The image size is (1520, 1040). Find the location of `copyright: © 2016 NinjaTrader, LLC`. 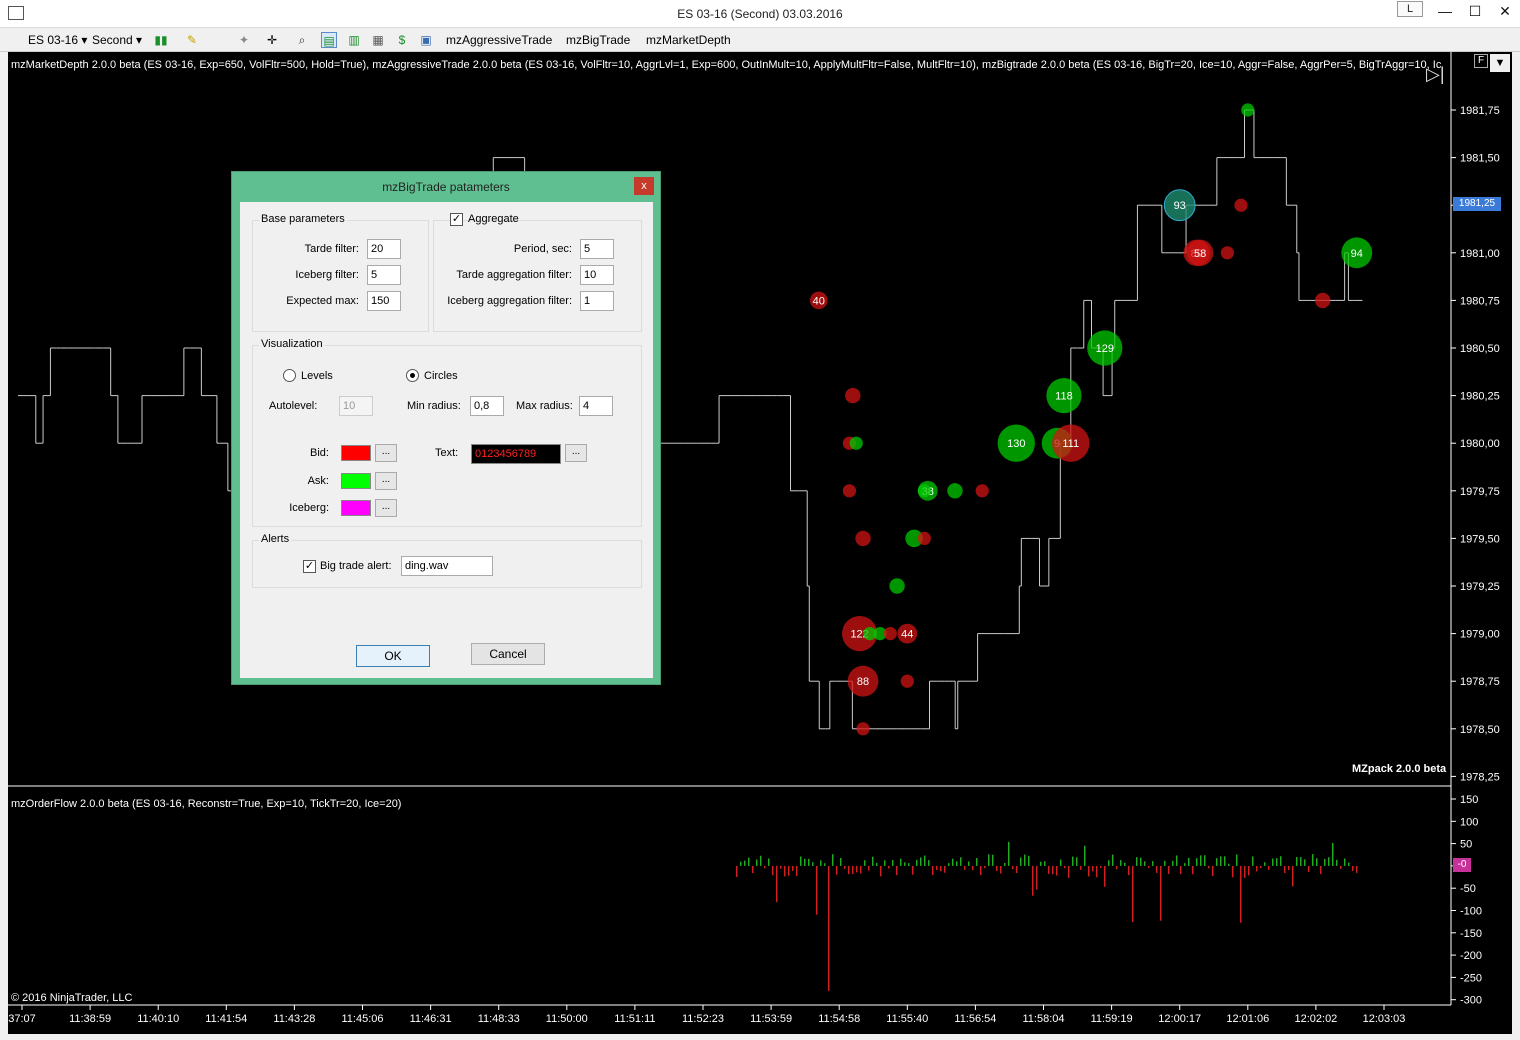

copyright: © 2016 NinjaTrader, LLC is located at coordinates (72, 998).